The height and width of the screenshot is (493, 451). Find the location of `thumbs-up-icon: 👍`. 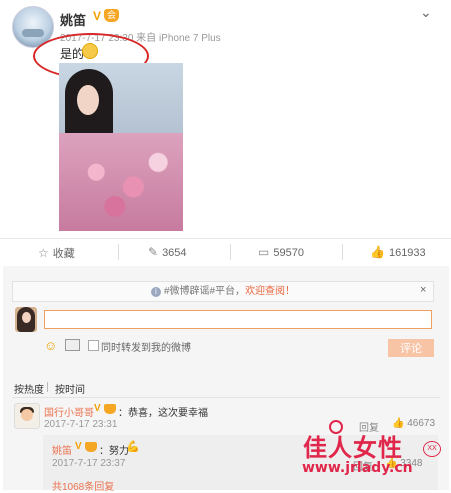

thumbs-up-icon: 👍 is located at coordinates (377, 252).